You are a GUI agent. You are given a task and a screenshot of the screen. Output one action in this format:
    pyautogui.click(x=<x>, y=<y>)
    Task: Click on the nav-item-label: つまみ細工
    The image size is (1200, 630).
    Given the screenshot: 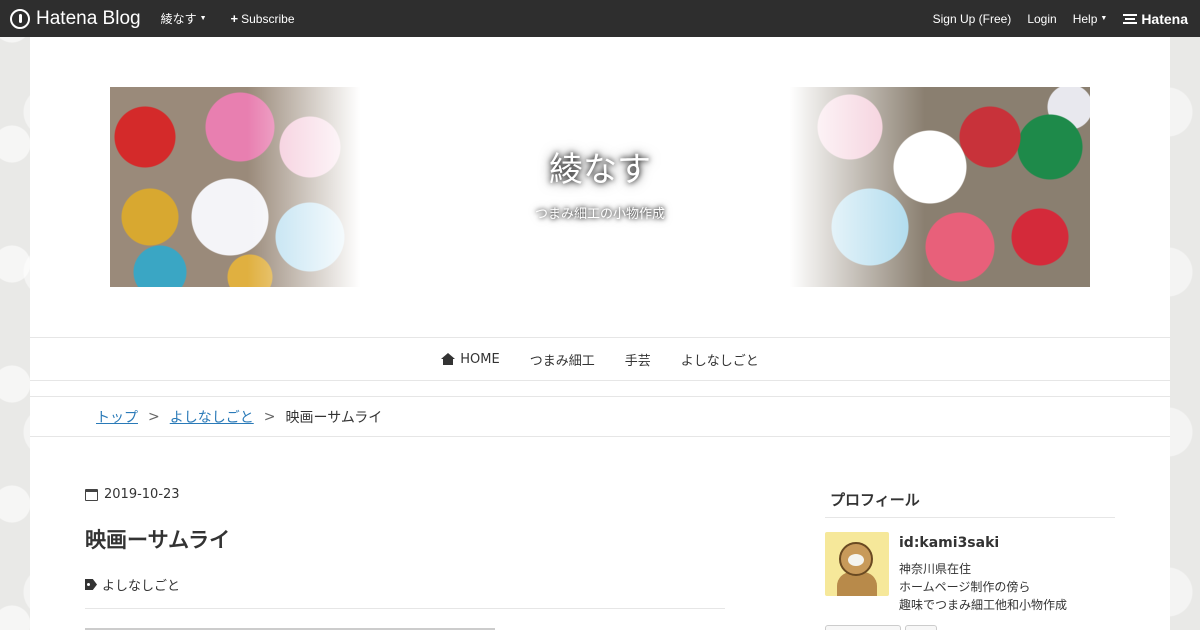 What is the action you would take?
    pyautogui.click(x=562, y=361)
    